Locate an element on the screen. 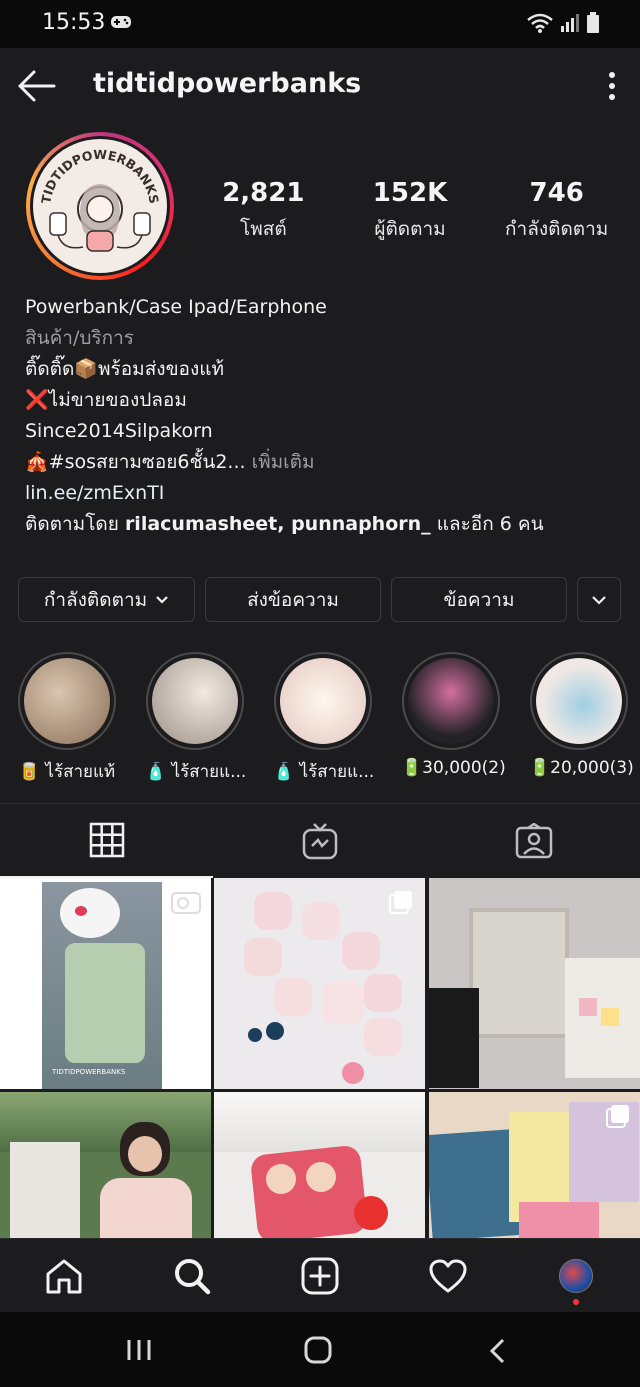  back-arrow-icon is located at coordinates (37, 86).